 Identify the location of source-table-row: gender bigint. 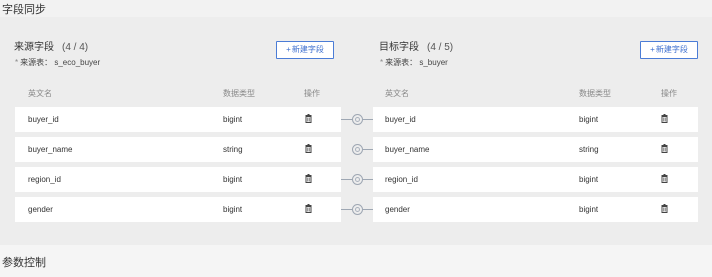
(178, 209).